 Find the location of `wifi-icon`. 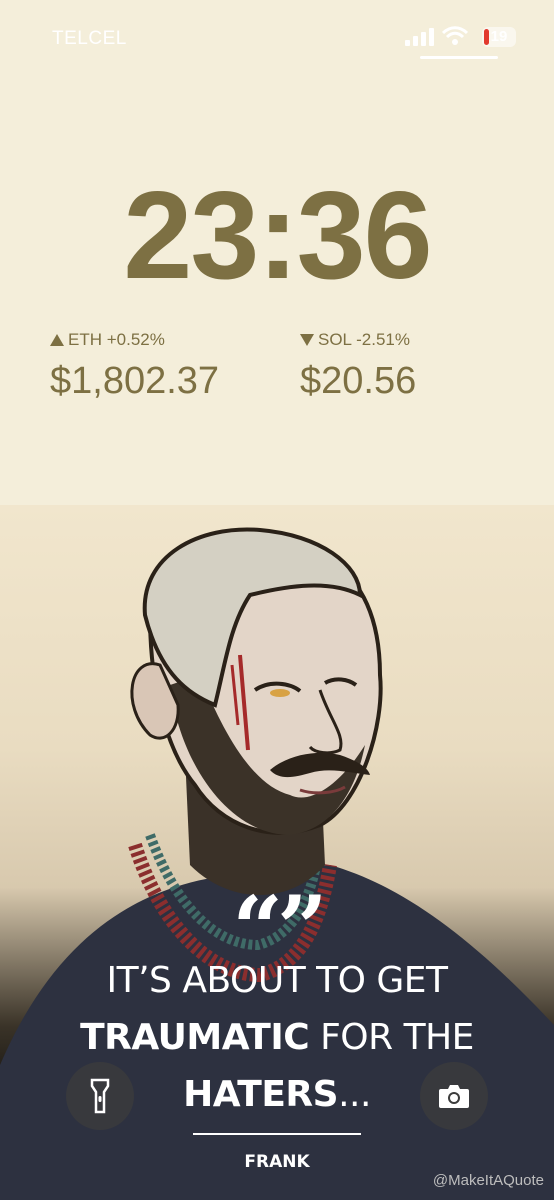

wifi-icon is located at coordinates (455, 35).